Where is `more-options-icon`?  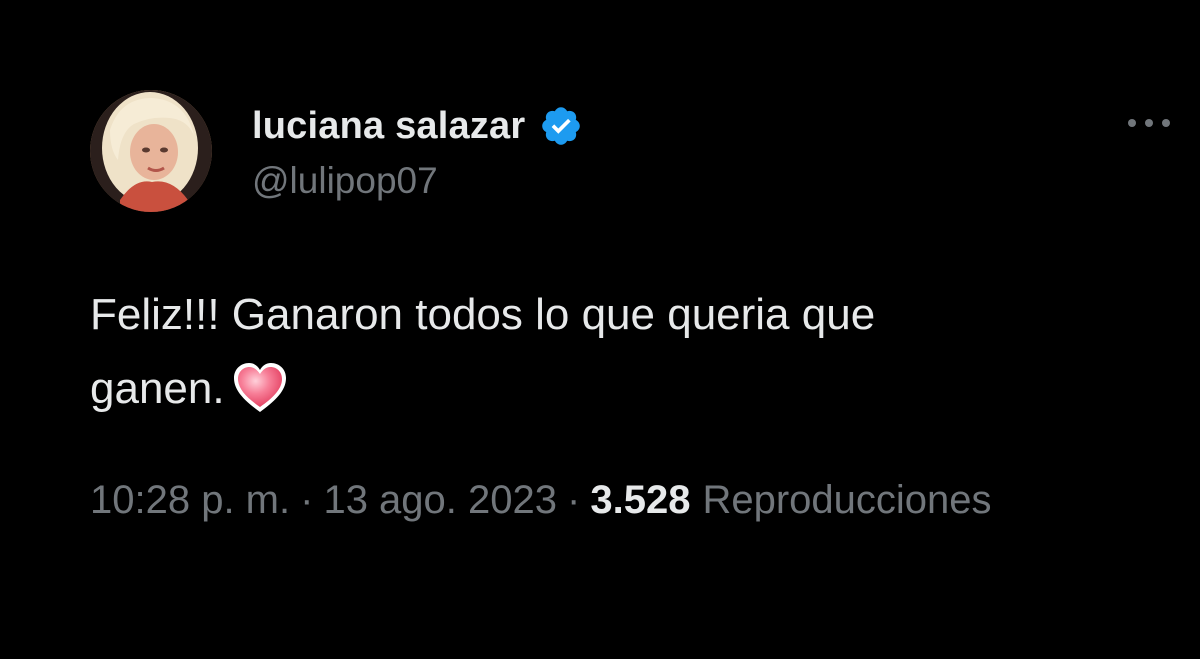
more-options-icon is located at coordinates (1149, 123).